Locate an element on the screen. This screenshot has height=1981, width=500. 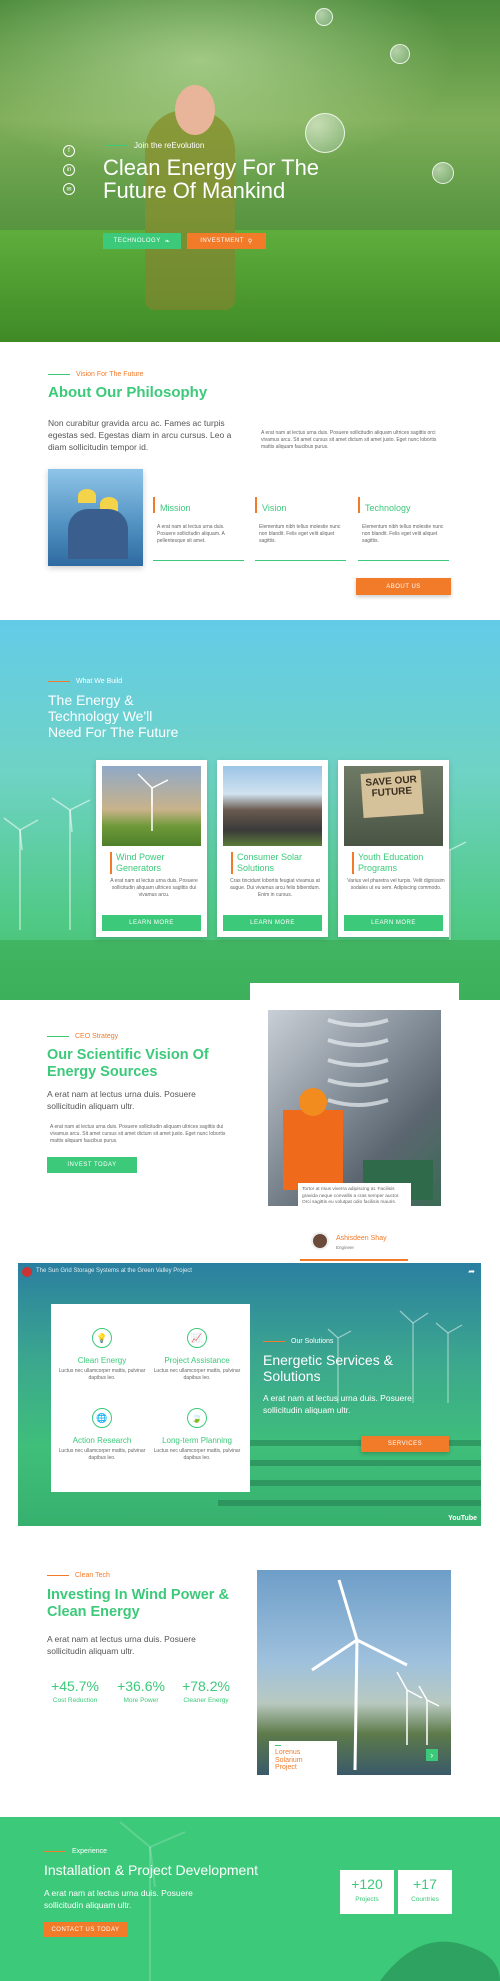
solutions-kicker: Our Solutions is located at coordinates (298, 1341).